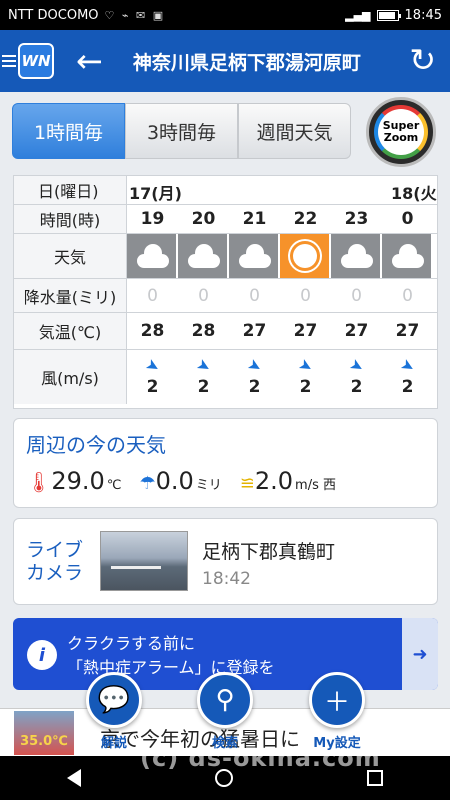 Image resolution: width=450 pixels, height=800 pixels. I want to click on chat-bubble-icon: 💬, so click(114, 700).